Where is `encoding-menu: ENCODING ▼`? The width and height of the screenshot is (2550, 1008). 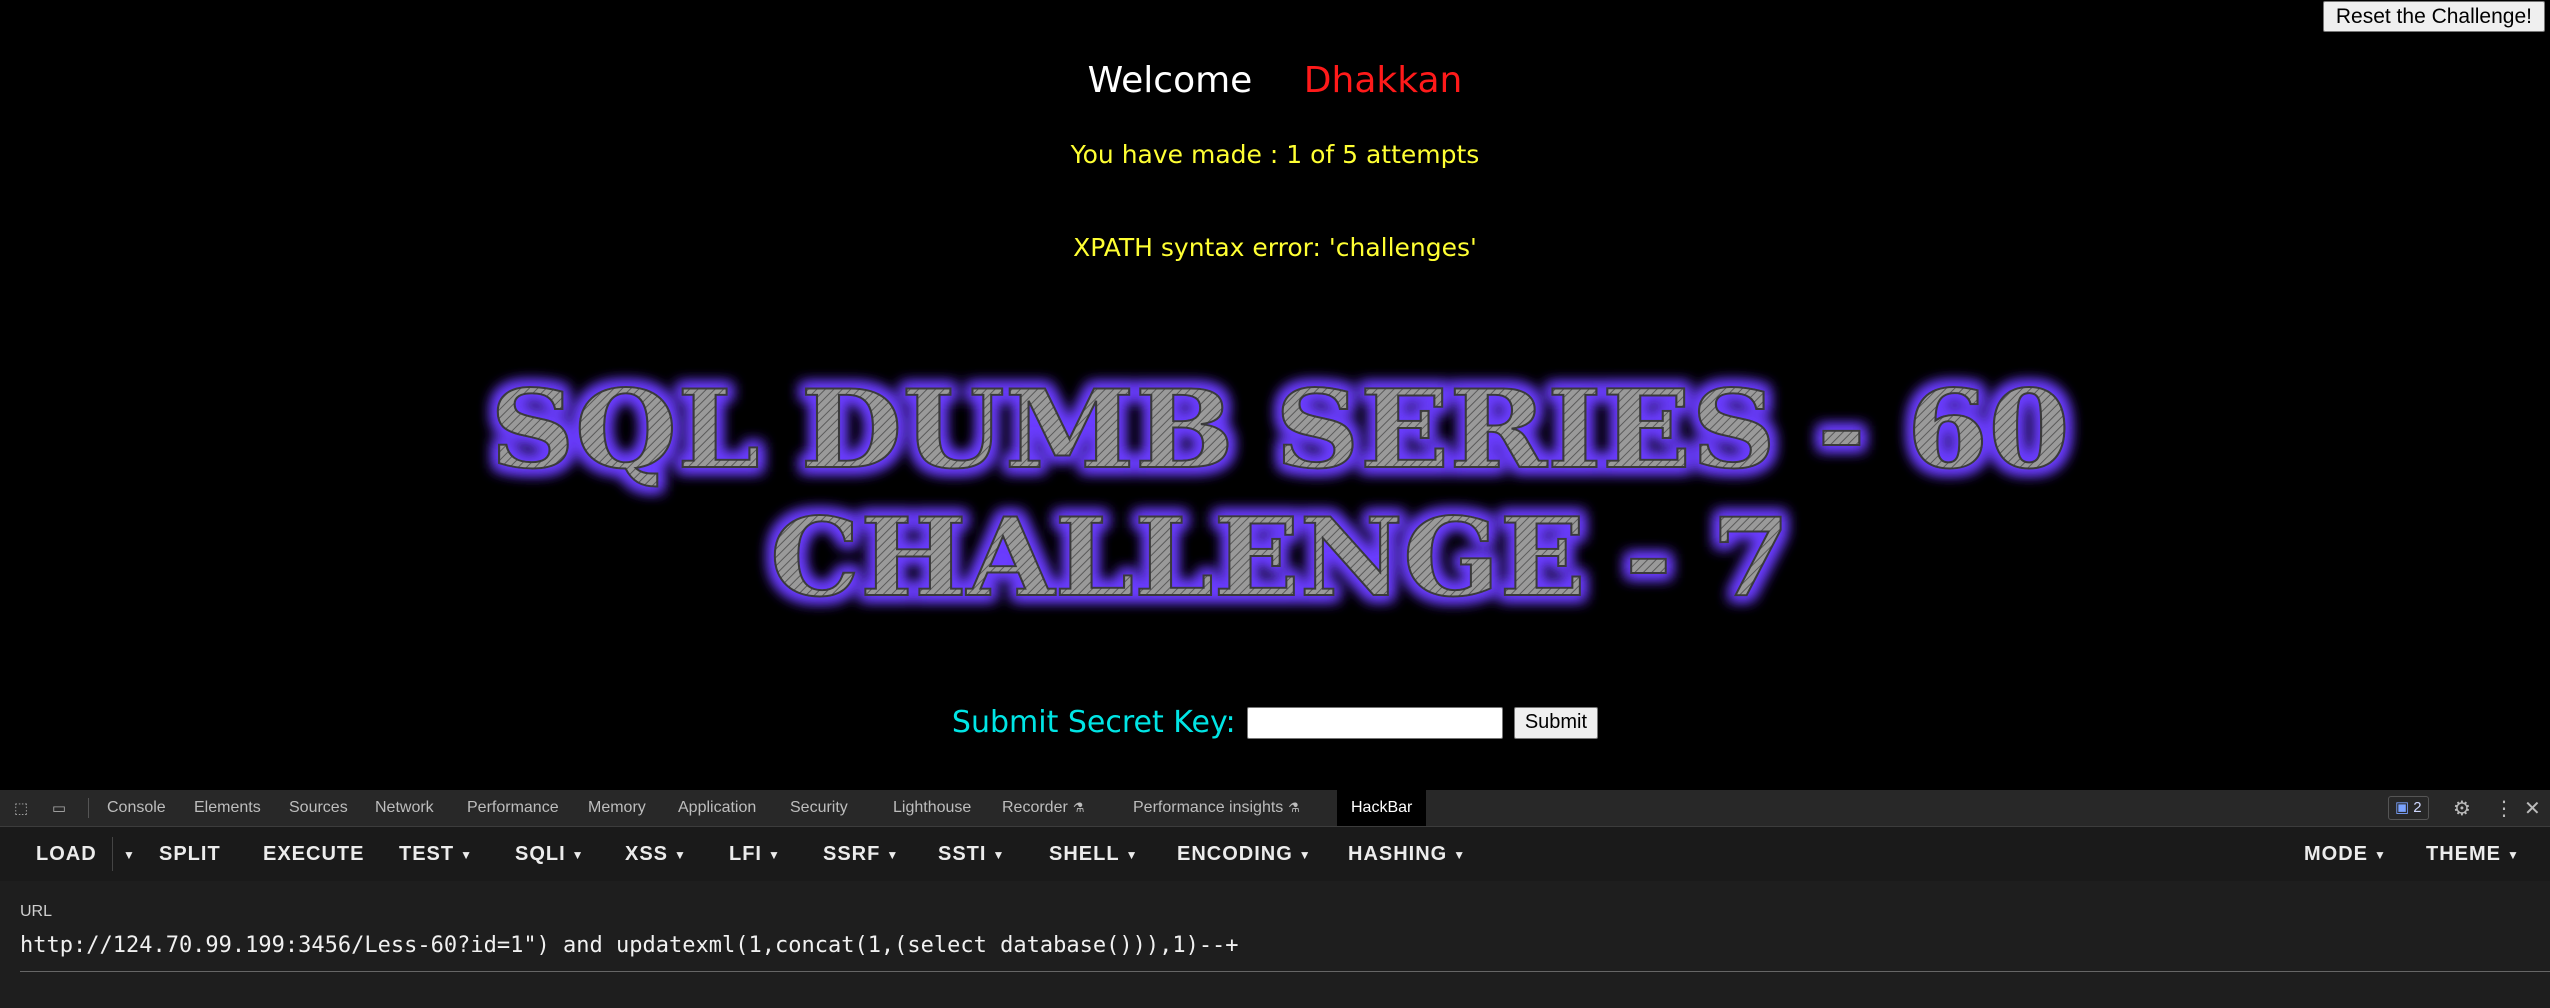
encoding-menu: ENCODING ▼ is located at coordinates (1244, 854).